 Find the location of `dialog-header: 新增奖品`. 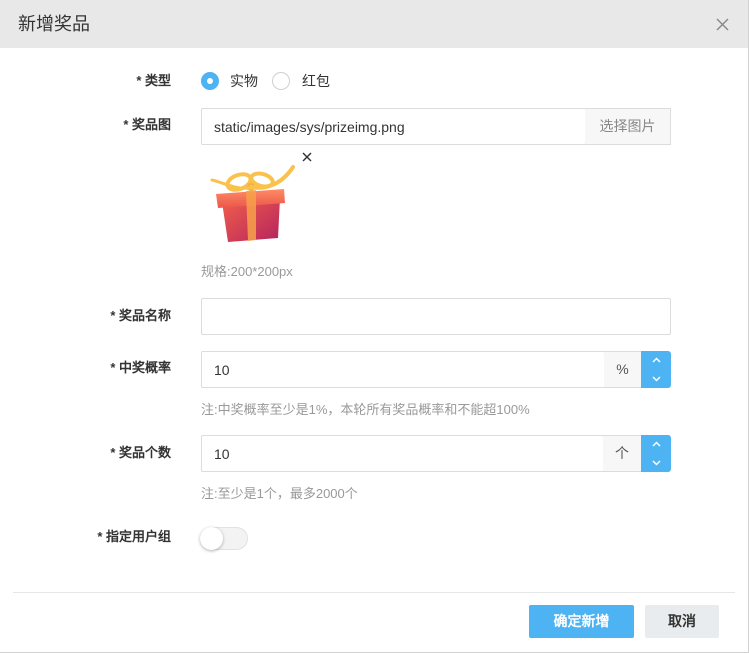

dialog-header: 新增奖品 is located at coordinates (374, 24).